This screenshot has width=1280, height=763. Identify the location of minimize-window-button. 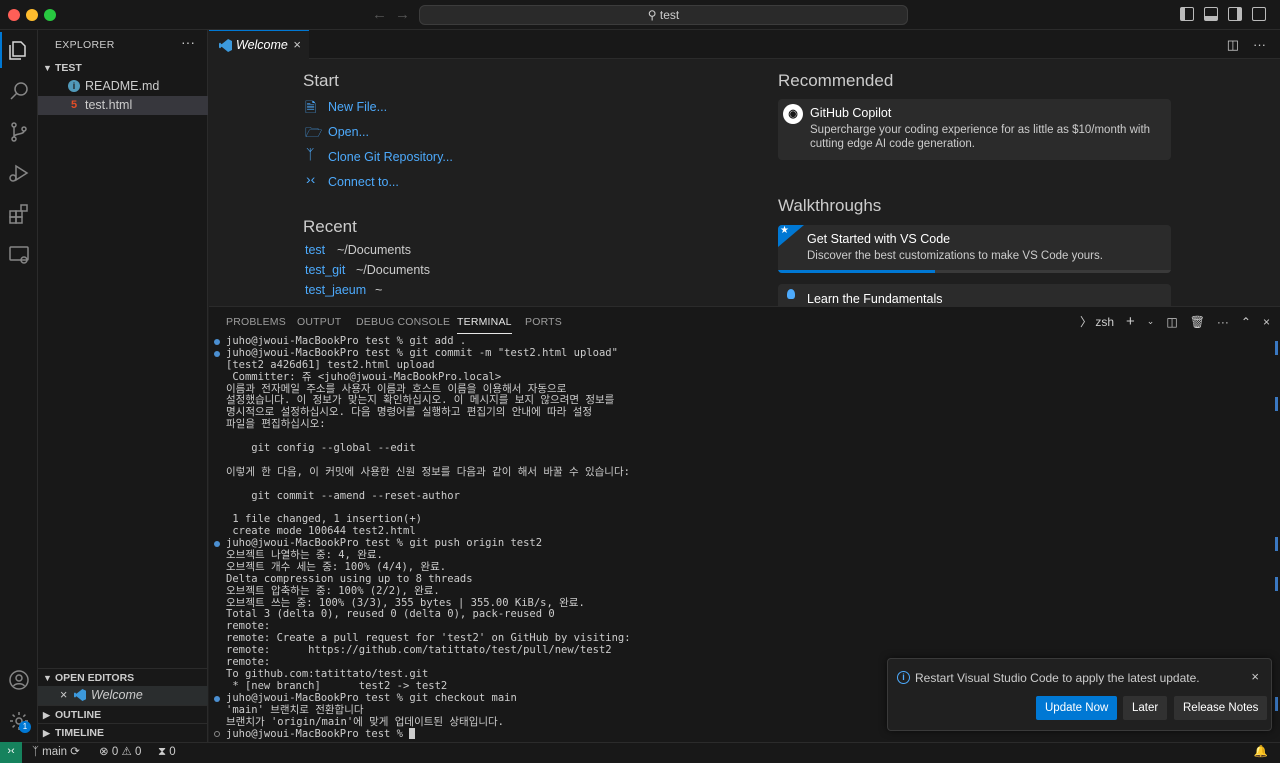
(32, 15).